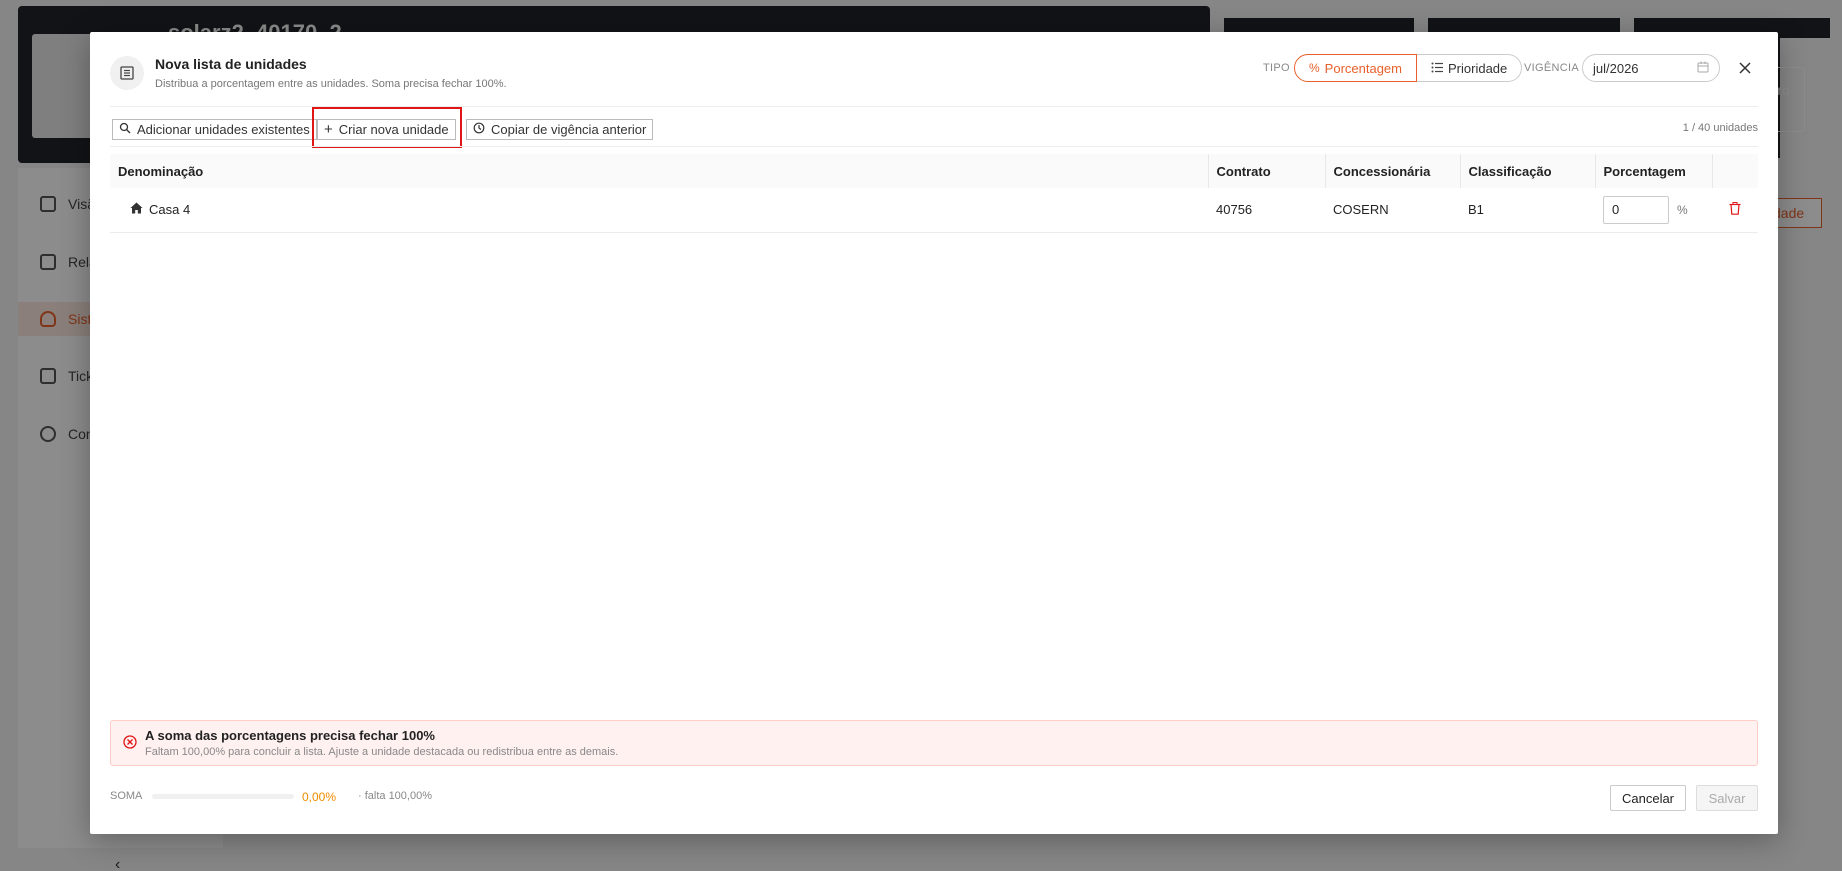 The height and width of the screenshot is (871, 1842). I want to click on unit-name: Casa 4, so click(170, 210).